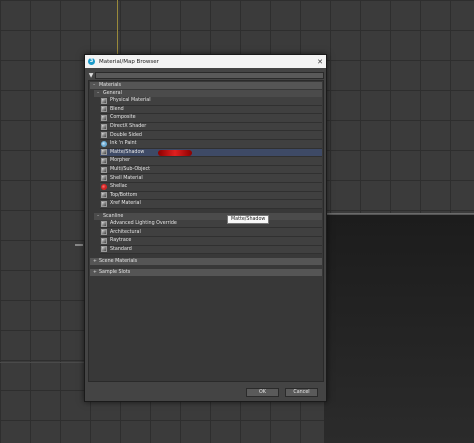 Image resolution: width=474 pixels, height=443 pixels. Describe the element at coordinates (208, 93) in the screenshot. I see `subsection-general: – General` at that location.